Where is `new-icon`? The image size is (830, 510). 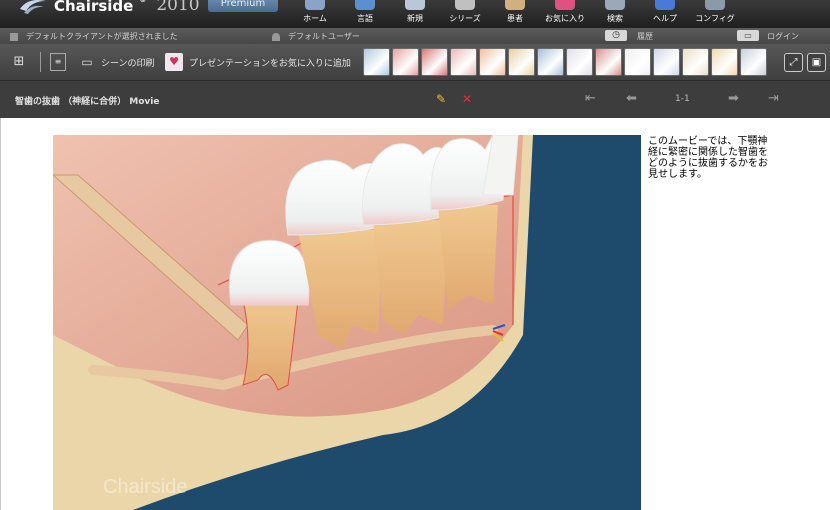 new-icon is located at coordinates (415, 5).